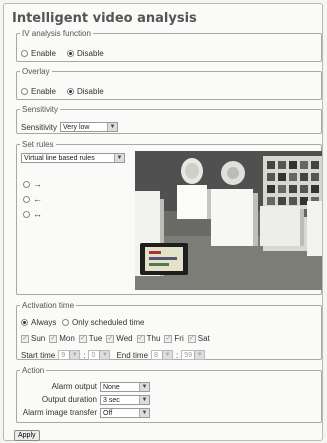 The width and height of the screenshot is (327, 443). What do you see at coordinates (124, 338) in the screenshot?
I see `day-wed-label: Wed` at bounding box center [124, 338].